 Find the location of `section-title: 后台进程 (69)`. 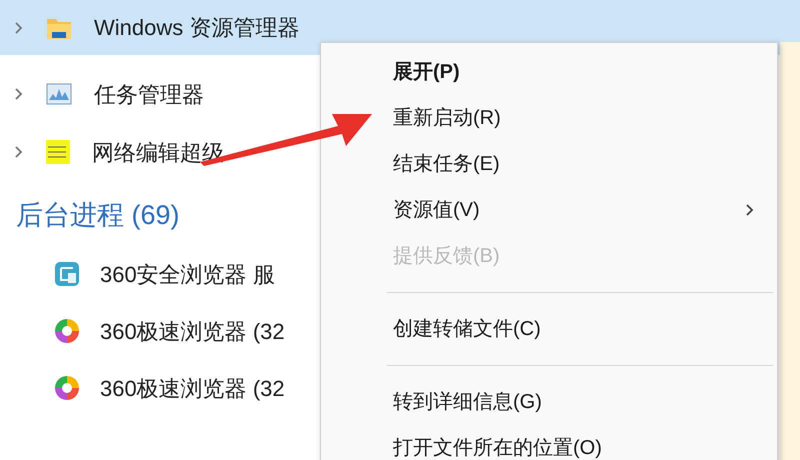

section-title: 后台进程 (69) is located at coordinates (98, 215).